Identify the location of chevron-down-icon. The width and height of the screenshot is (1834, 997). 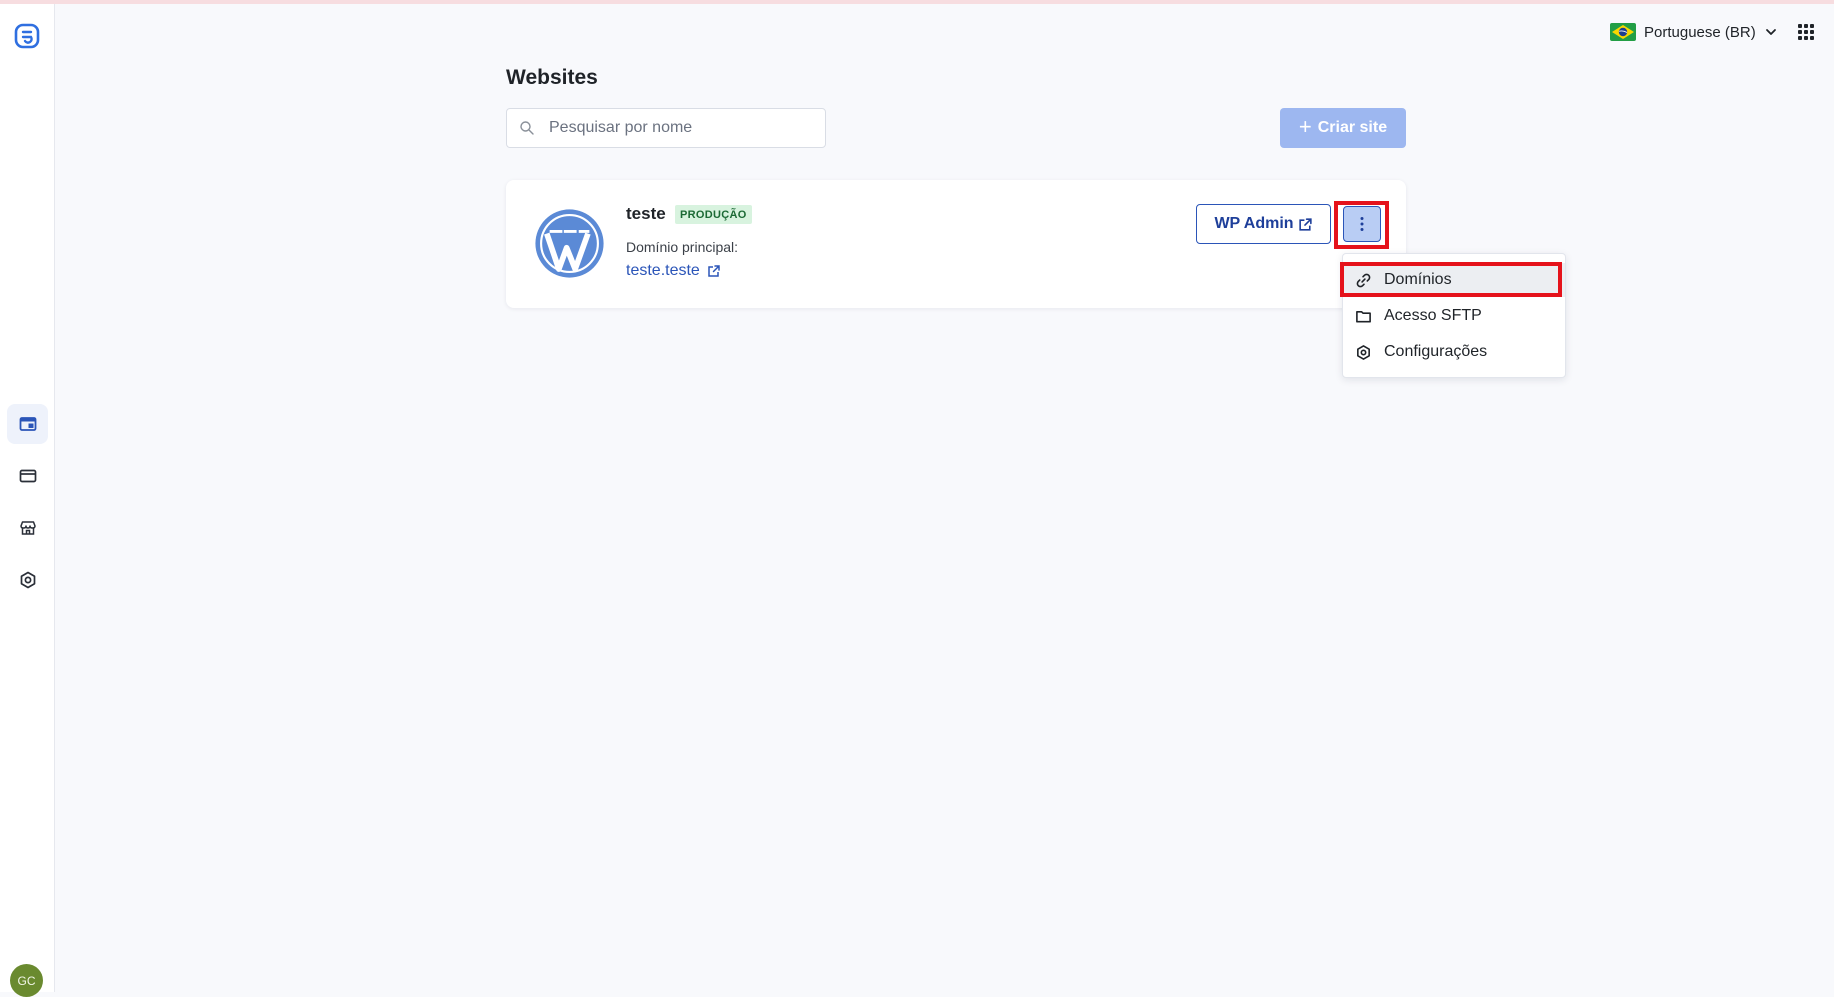
(1770, 32).